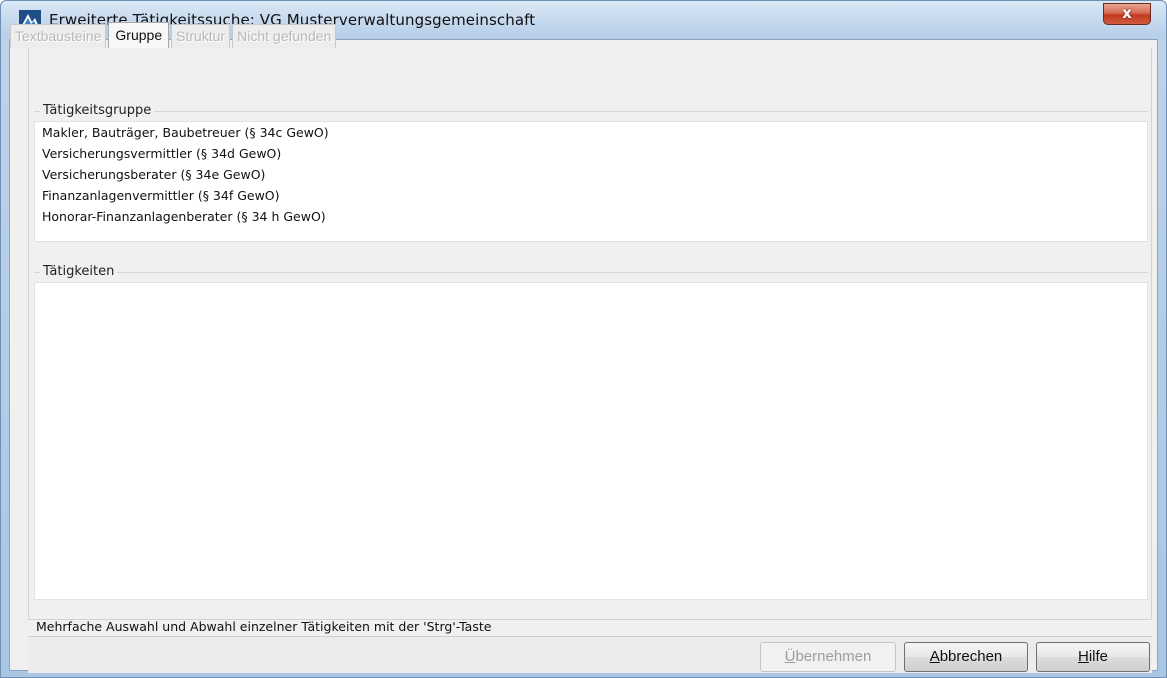 The width and height of the screenshot is (1167, 678). I want to click on group-section-label: Tätigkeitsgruppe, so click(97, 110).